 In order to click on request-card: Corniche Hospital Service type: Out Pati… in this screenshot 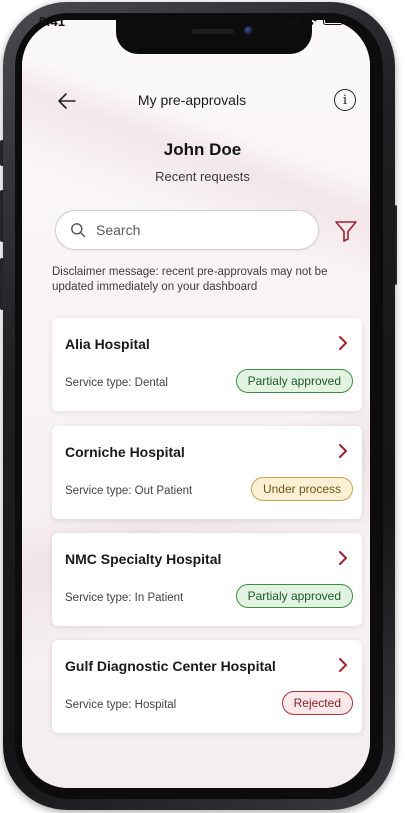, I will do `click(207, 472)`.